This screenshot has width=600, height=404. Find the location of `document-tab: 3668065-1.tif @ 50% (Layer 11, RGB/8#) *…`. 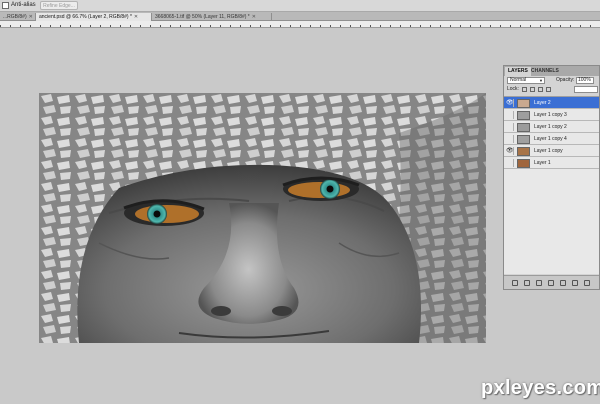

document-tab: 3668065-1.tif @ 50% (Layer 11, RGB/8#) *… is located at coordinates (212, 17).